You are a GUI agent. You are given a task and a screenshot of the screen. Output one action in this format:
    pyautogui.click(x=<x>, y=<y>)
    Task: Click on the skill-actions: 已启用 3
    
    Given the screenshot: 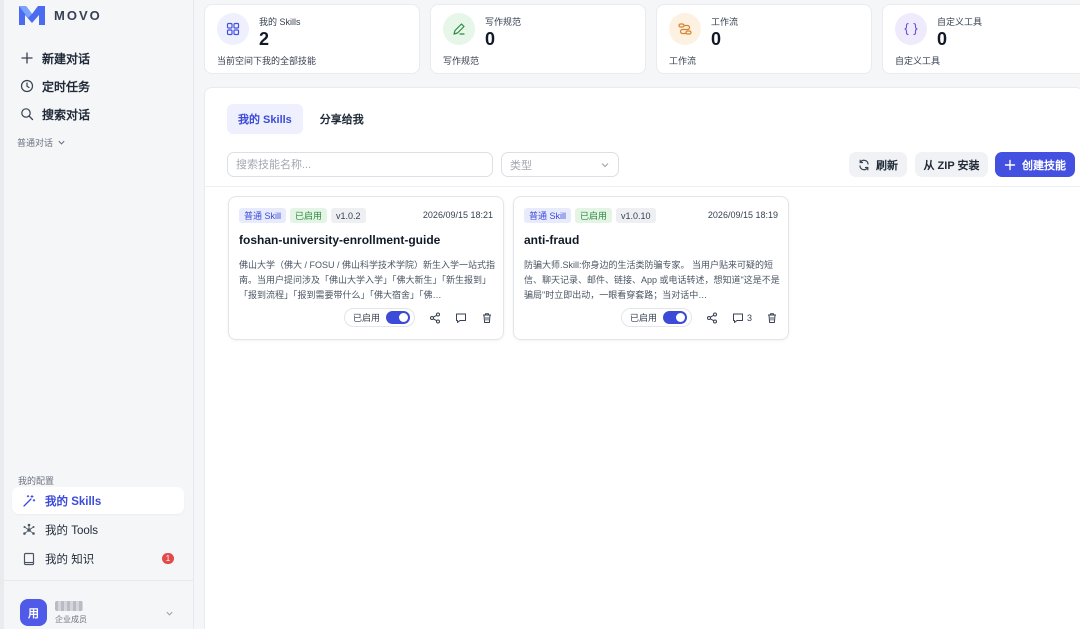 What is the action you would take?
    pyautogui.click(x=699, y=317)
    